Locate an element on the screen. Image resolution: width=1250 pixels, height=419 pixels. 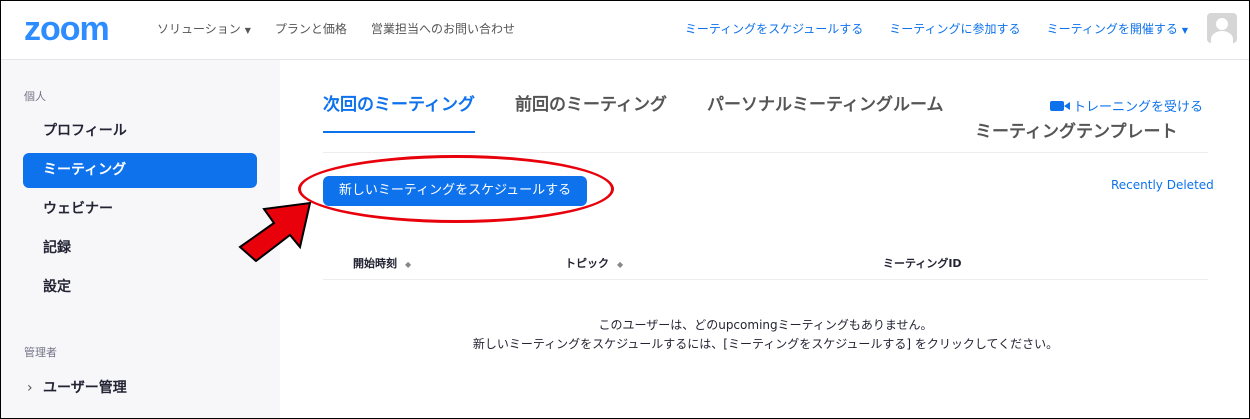
tab-upcoming-meetings: 次回のミーティング is located at coordinates (399, 111).